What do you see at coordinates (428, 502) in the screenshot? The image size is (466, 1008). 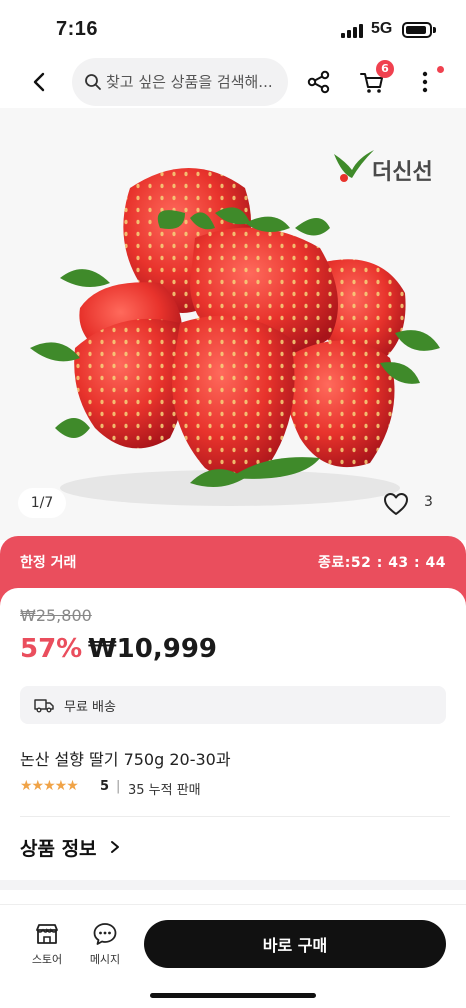 I see `like-count: 3` at bounding box center [428, 502].